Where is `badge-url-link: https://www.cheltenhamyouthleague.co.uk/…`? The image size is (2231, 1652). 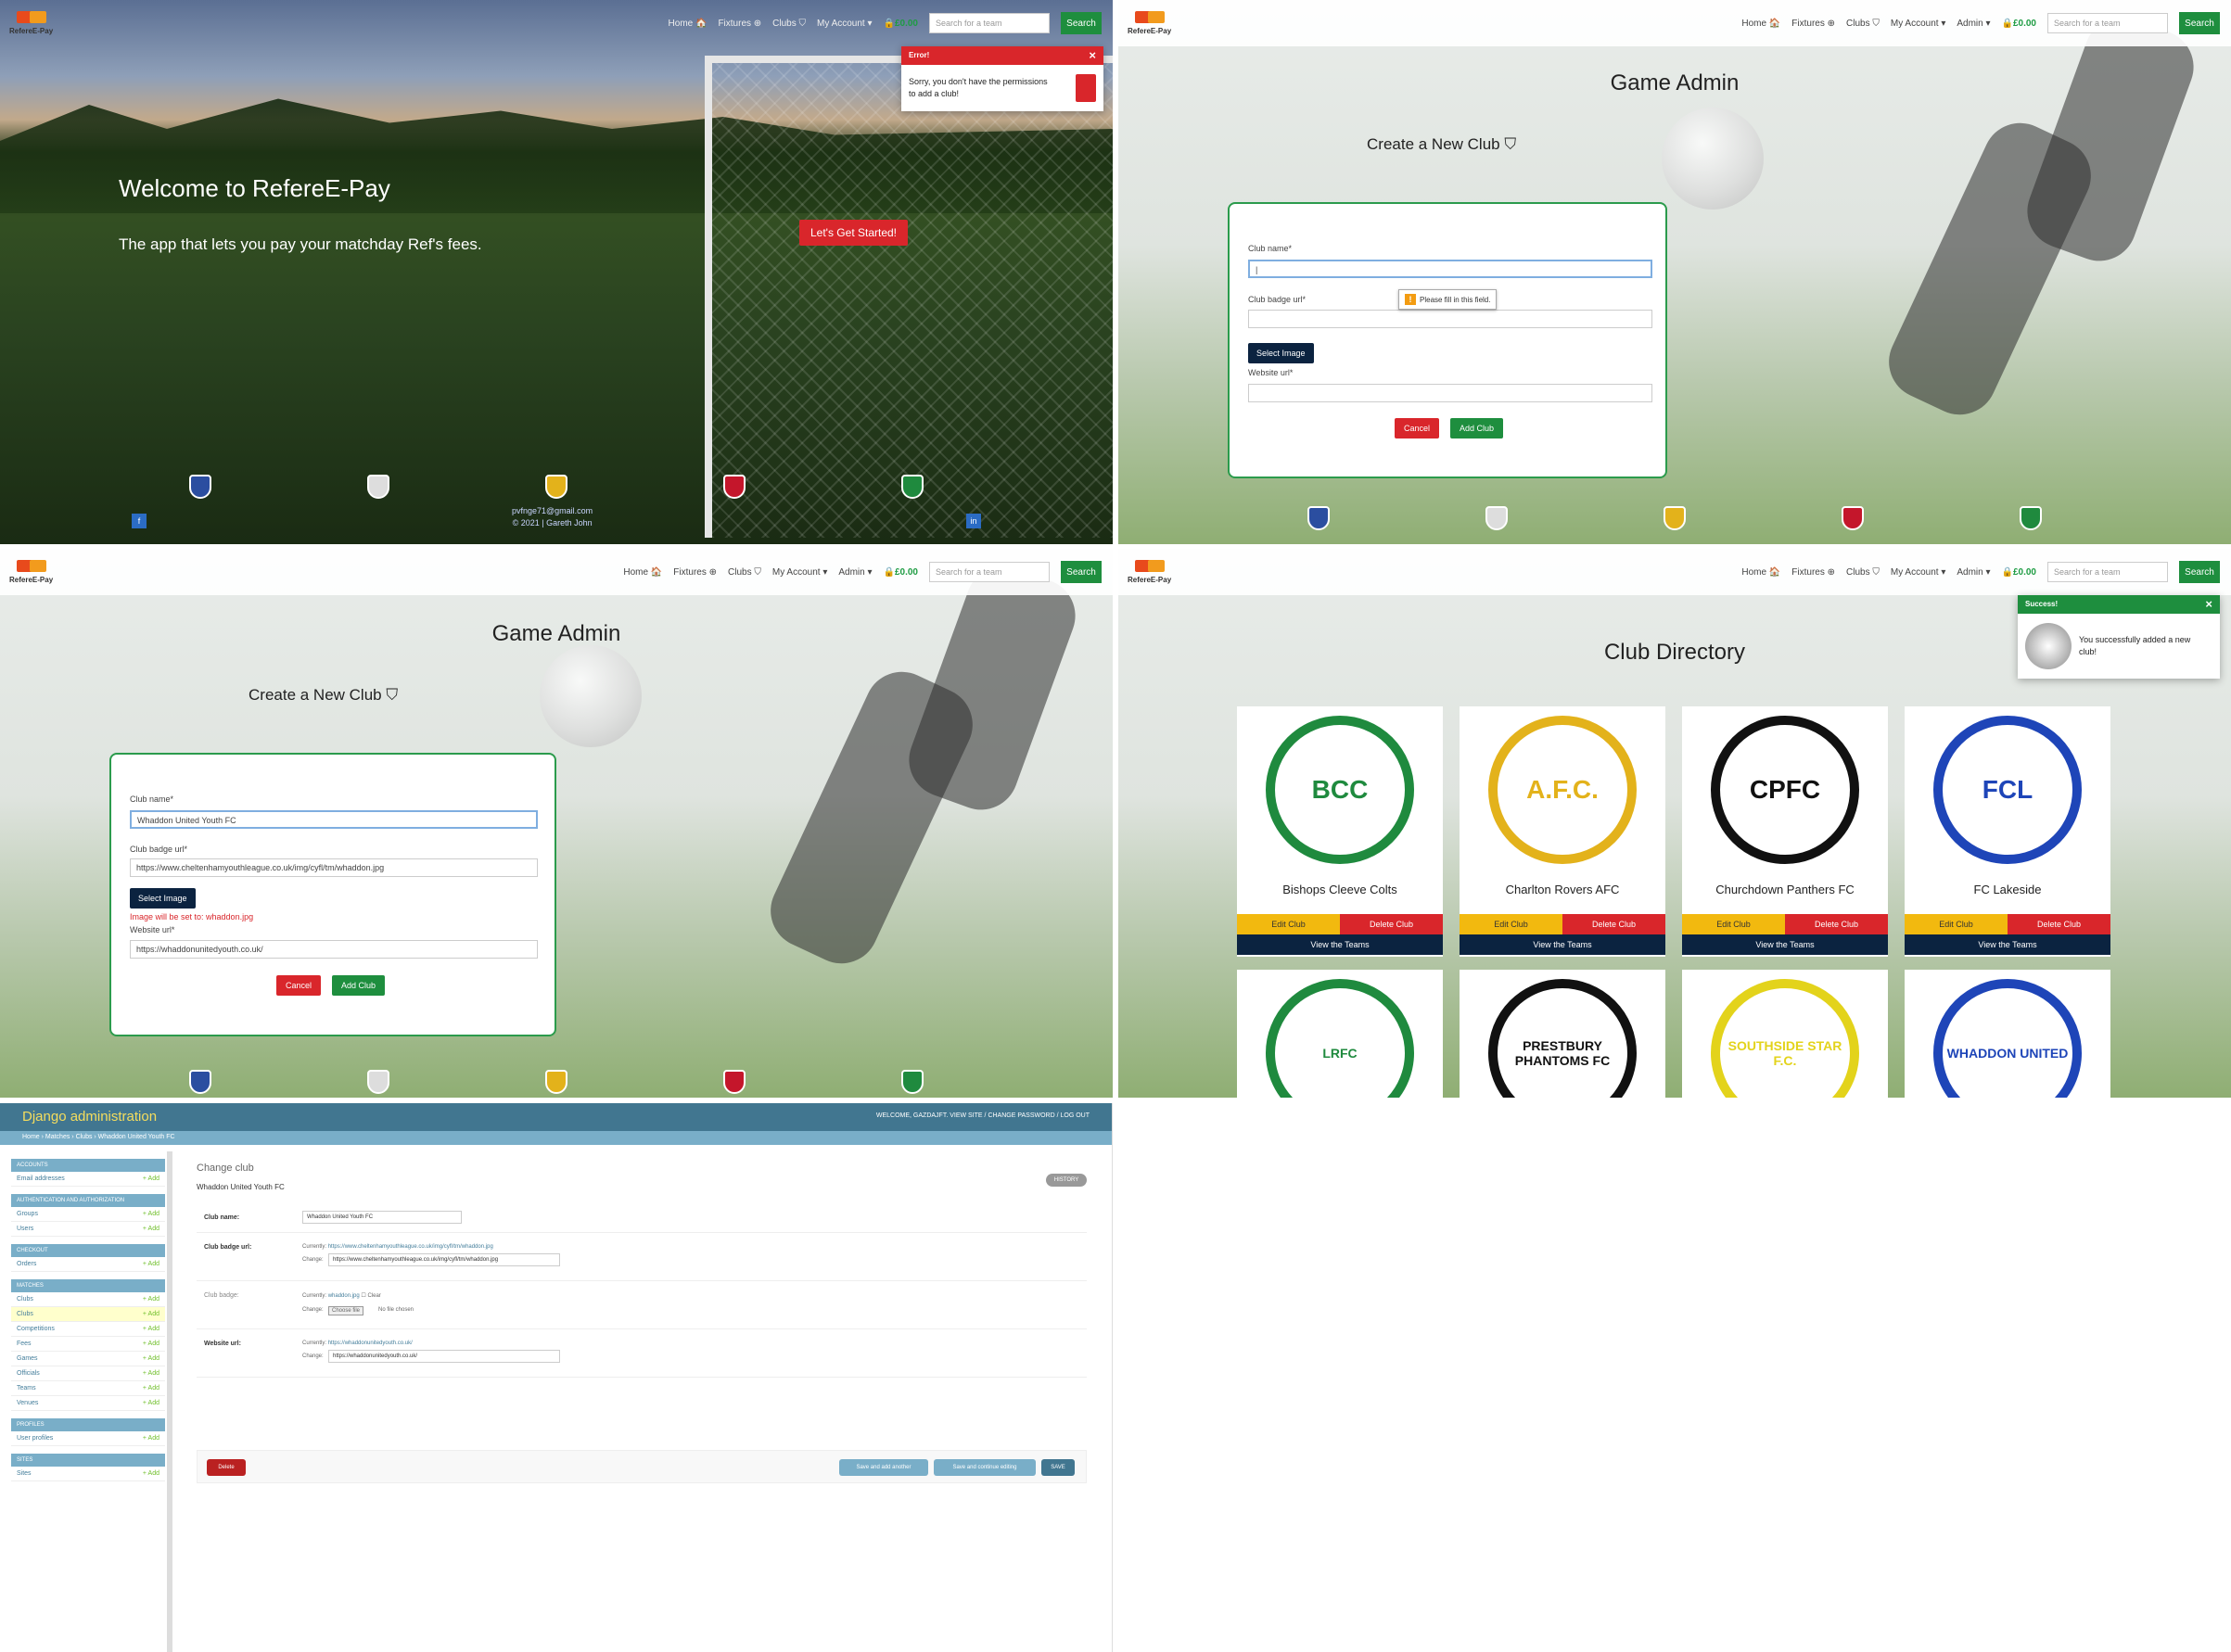 badge-url-link: https://www.cheltenhamyouthleague.co.uk/… is located at coordinates (410, 1247).